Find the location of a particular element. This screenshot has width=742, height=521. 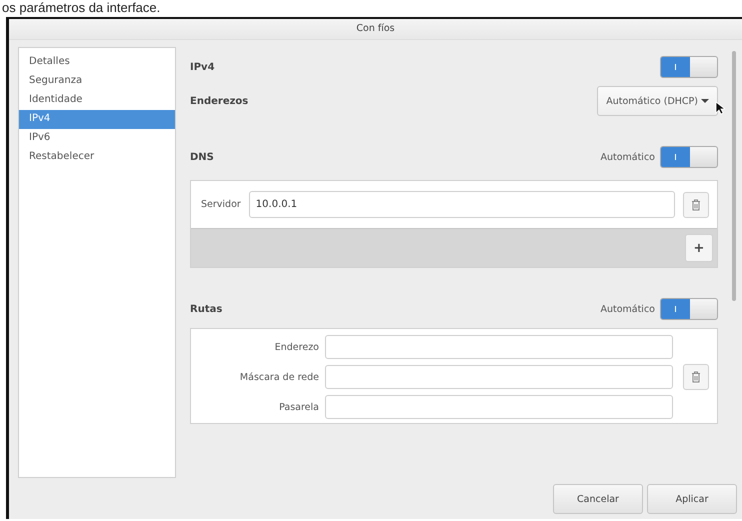

sidebar-item: Seguranza is located at coordinates (97, 81).